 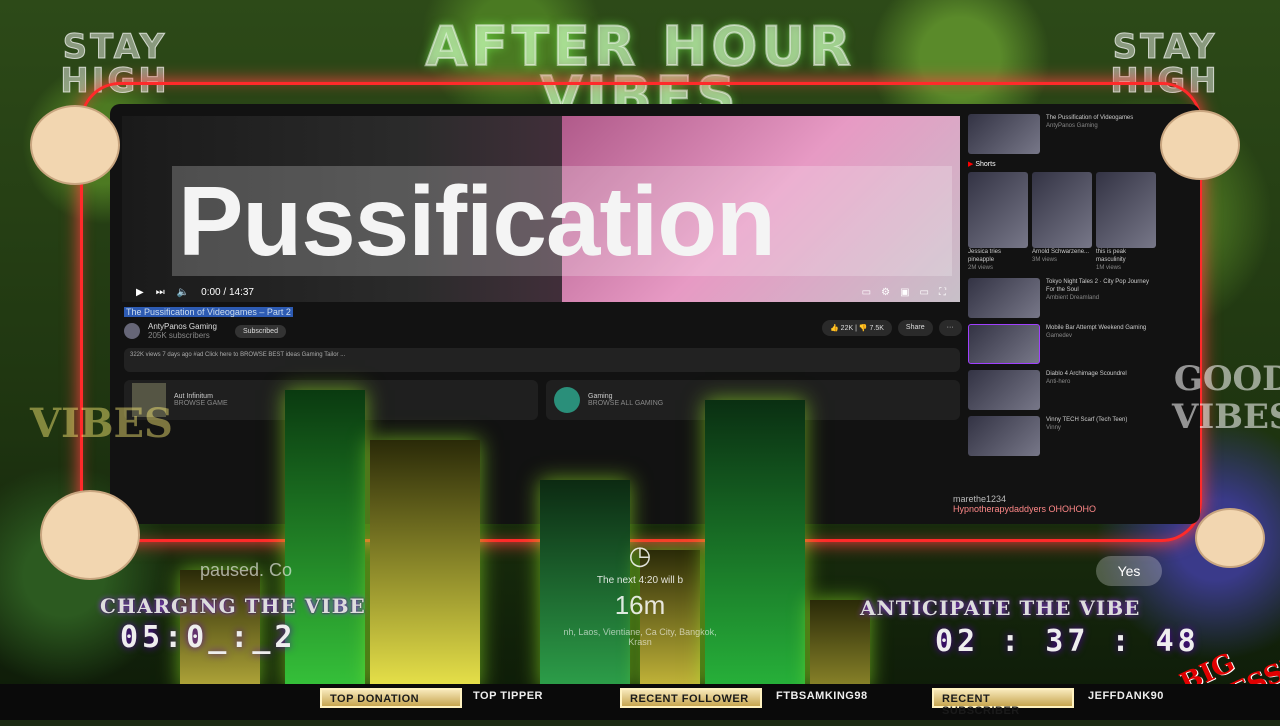 What do you see at coordinates (1090, 118) in the screenshot?
I see `sidebar-top-title: The Pussification of Videogames` at bounding box center [1090, 118].